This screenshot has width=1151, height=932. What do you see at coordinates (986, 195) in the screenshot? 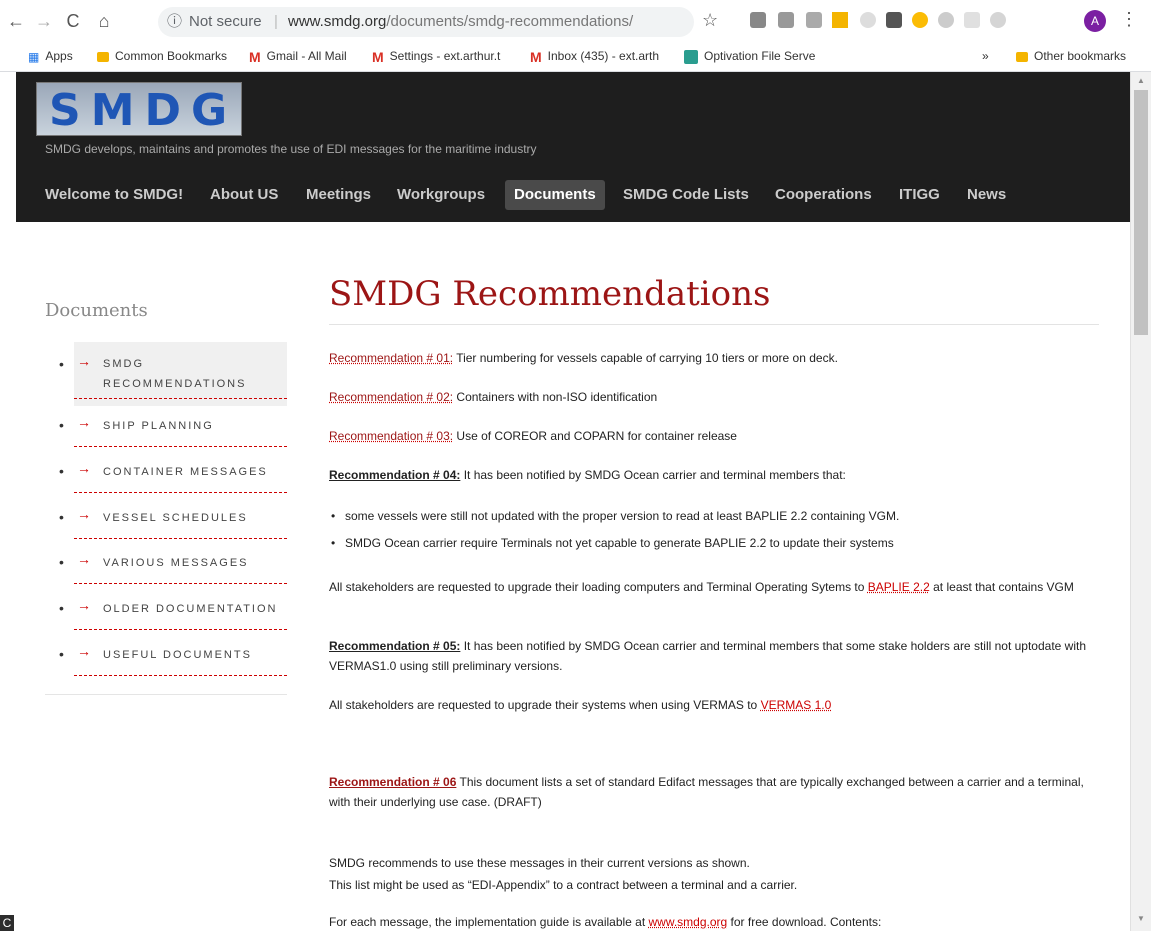
I see `nav-news: News` at bounding box center [986, 195].